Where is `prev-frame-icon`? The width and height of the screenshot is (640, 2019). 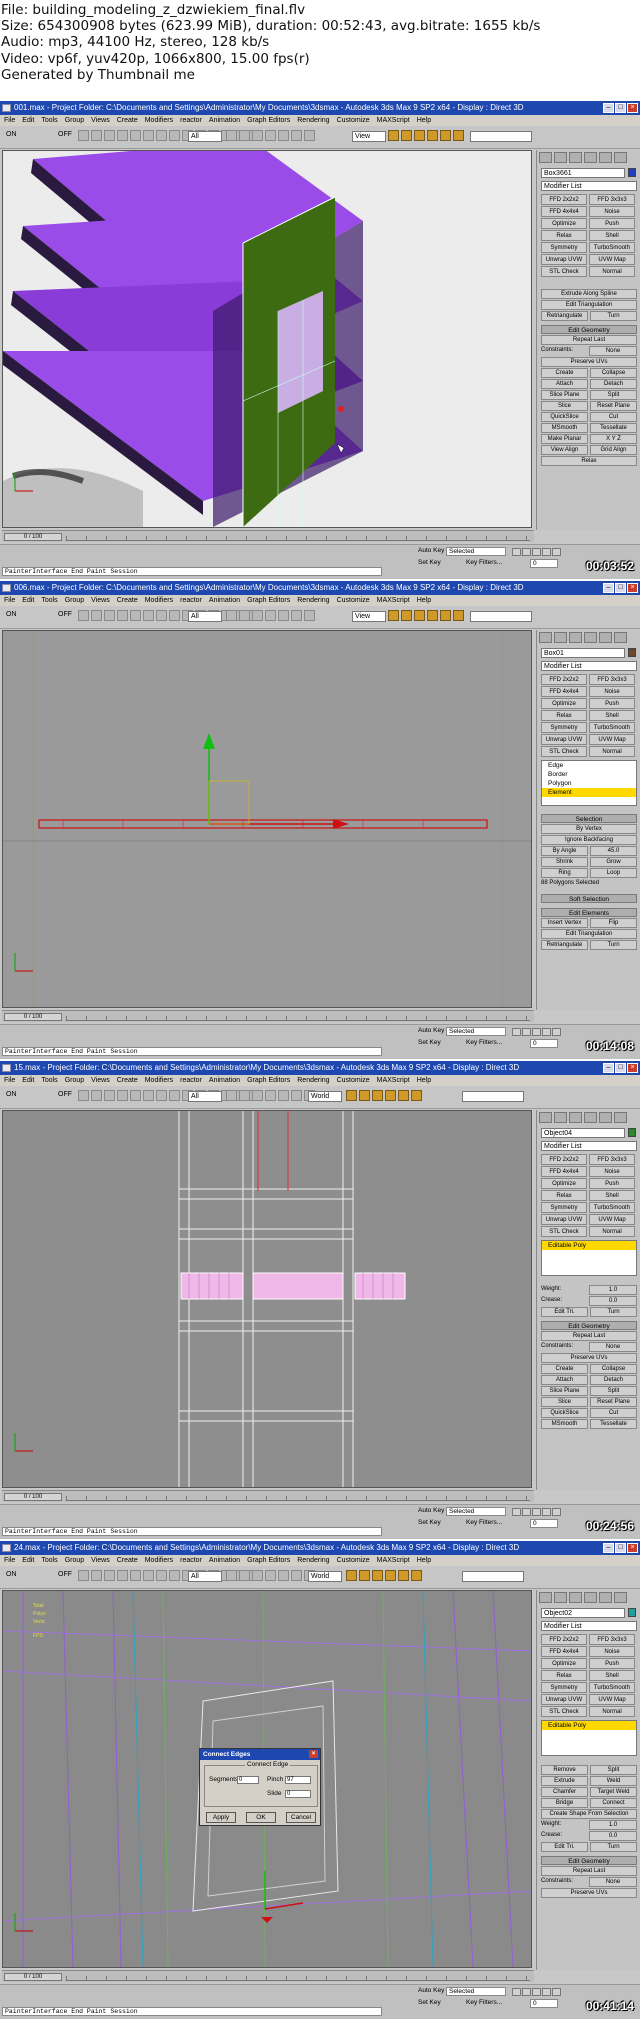
prev-frame-icon is located at coordinates (526, 1992).